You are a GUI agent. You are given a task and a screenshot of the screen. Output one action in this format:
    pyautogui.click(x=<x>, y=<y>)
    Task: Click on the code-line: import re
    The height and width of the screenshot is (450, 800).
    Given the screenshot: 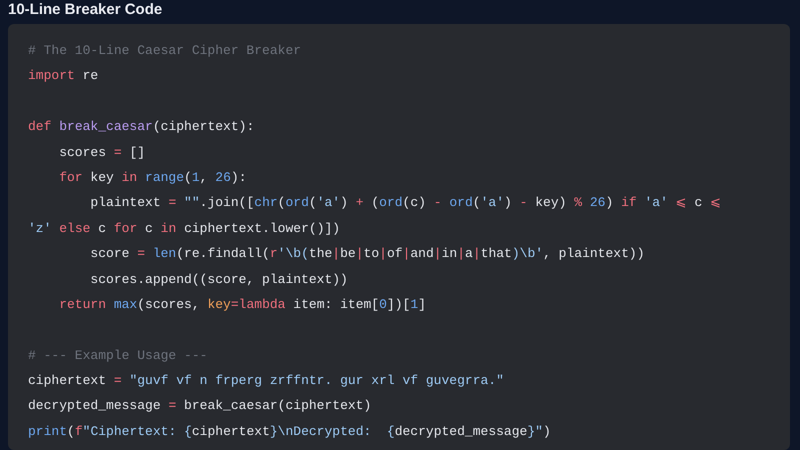 What is the action you would take?
    pyautogui.click(x=64, y=76)
    